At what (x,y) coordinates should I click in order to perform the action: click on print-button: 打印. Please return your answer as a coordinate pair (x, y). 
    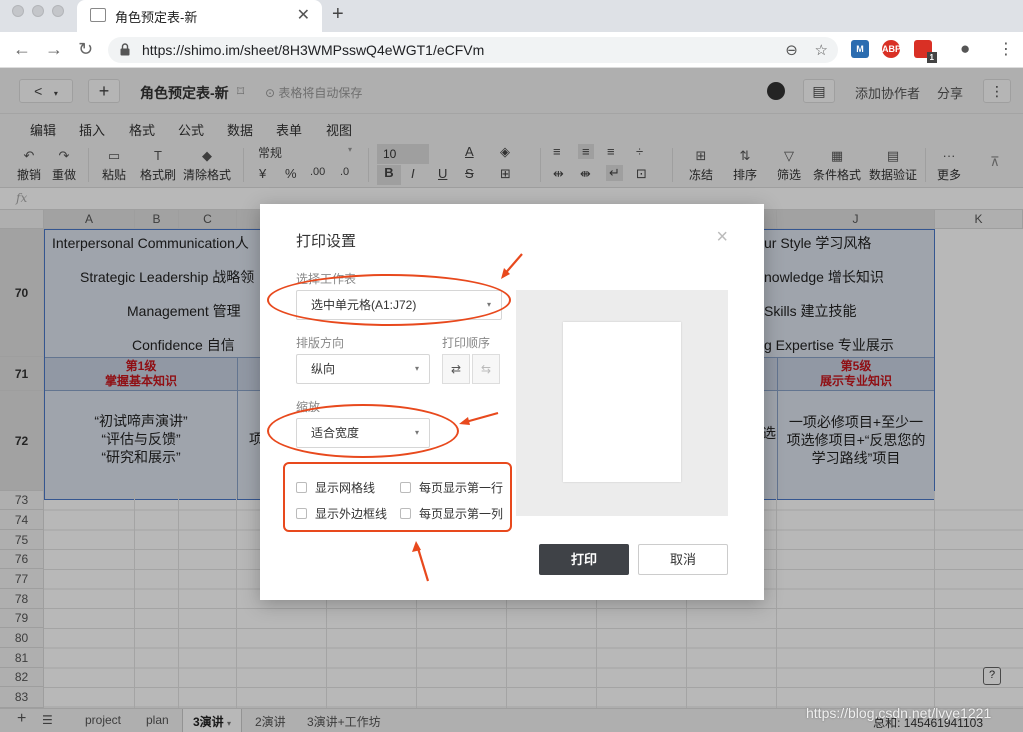
    Looking at the image, I should click on (584, 559).